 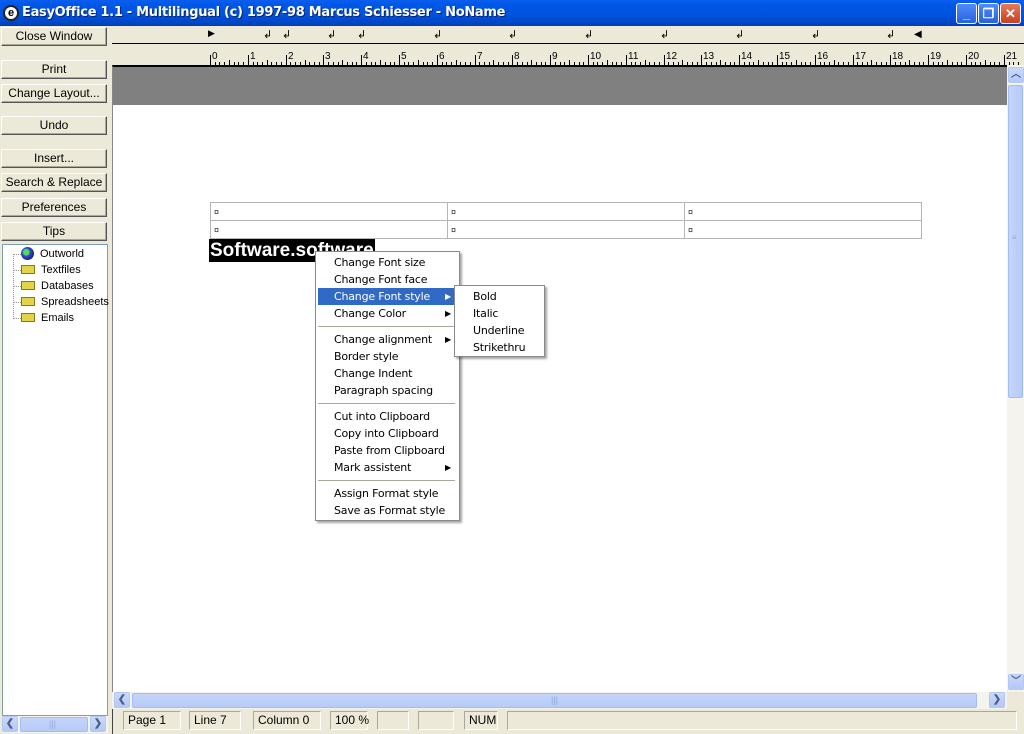 I want to click on menu-item-border-style: Border style, so click(x=387, y=356).